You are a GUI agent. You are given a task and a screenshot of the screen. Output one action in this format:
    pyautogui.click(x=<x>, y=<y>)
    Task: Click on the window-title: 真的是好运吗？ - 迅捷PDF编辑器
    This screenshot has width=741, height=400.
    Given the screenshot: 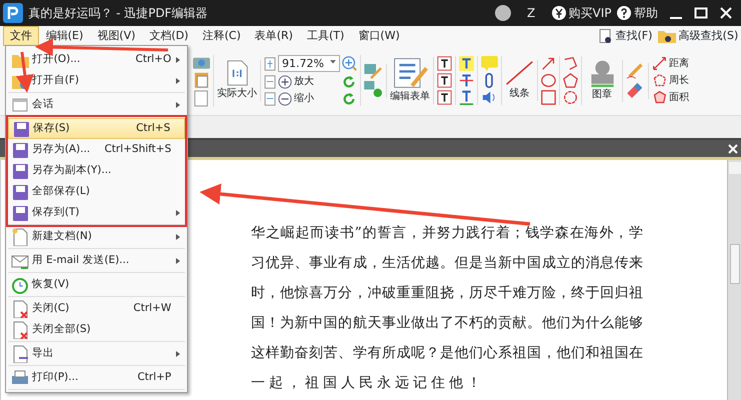 What is the action you would take?
    pyautogui.click(x=118, y=13)
    